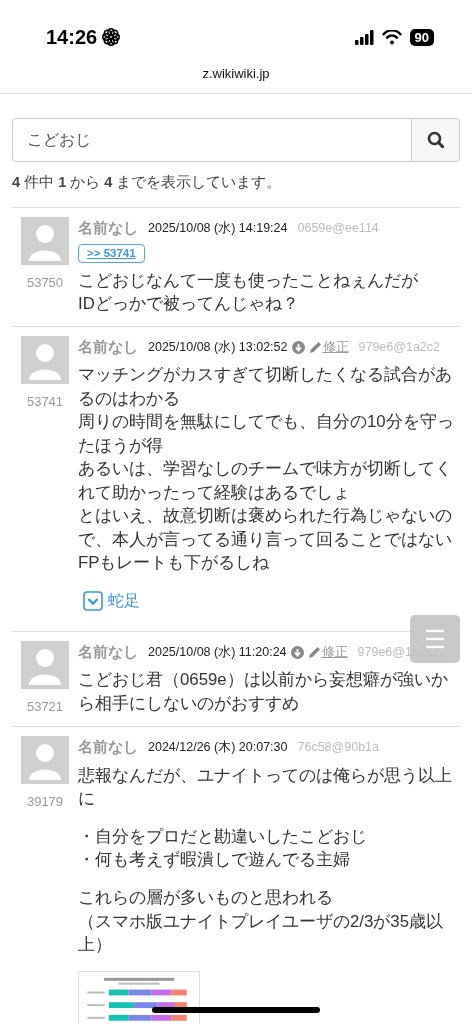 The height and width of the screenshot is (1024, 472). I want to click on address-url: z.wikiwiki.jp, so click(236, 75).